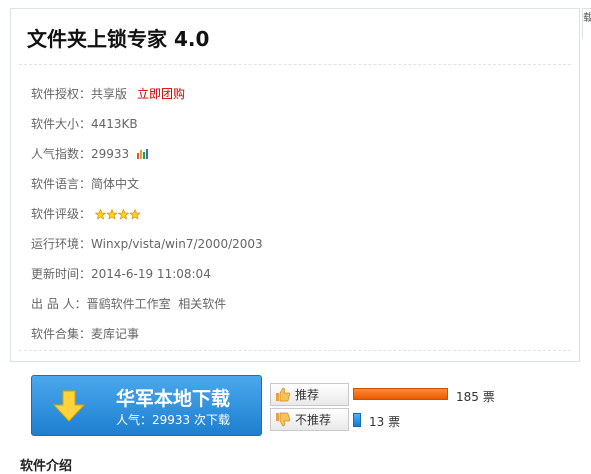 The width and height of the screenshot is (591, 474). What do you see at coordinates (202, 304) in the screenshot?
I see `related-software-link: 相关软件` at bounding box center [202, 304].